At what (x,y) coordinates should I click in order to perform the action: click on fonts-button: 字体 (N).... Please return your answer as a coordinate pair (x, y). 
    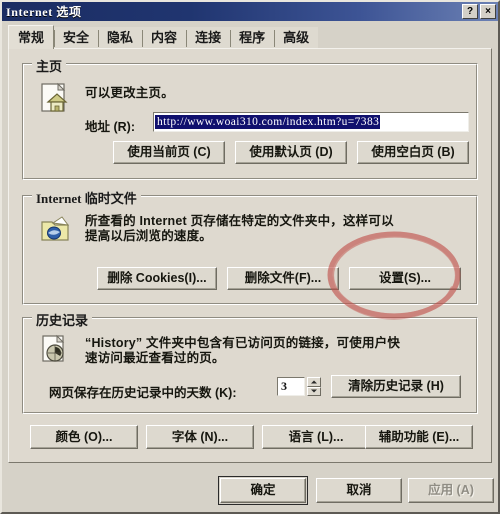
    Looking at the image, I should click on (200, 437).